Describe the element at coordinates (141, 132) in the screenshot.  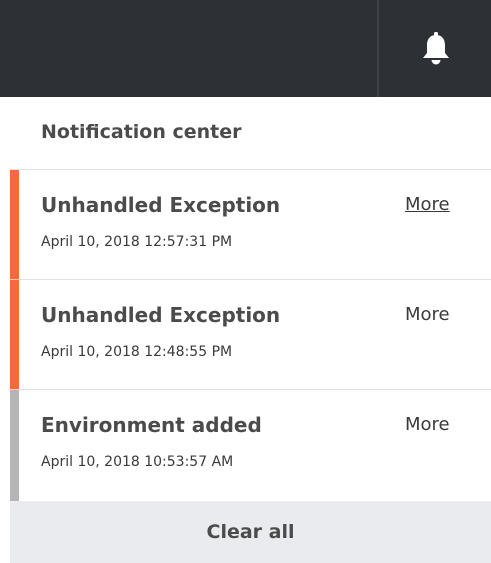
I see `panel-title: Notification center` at that location.